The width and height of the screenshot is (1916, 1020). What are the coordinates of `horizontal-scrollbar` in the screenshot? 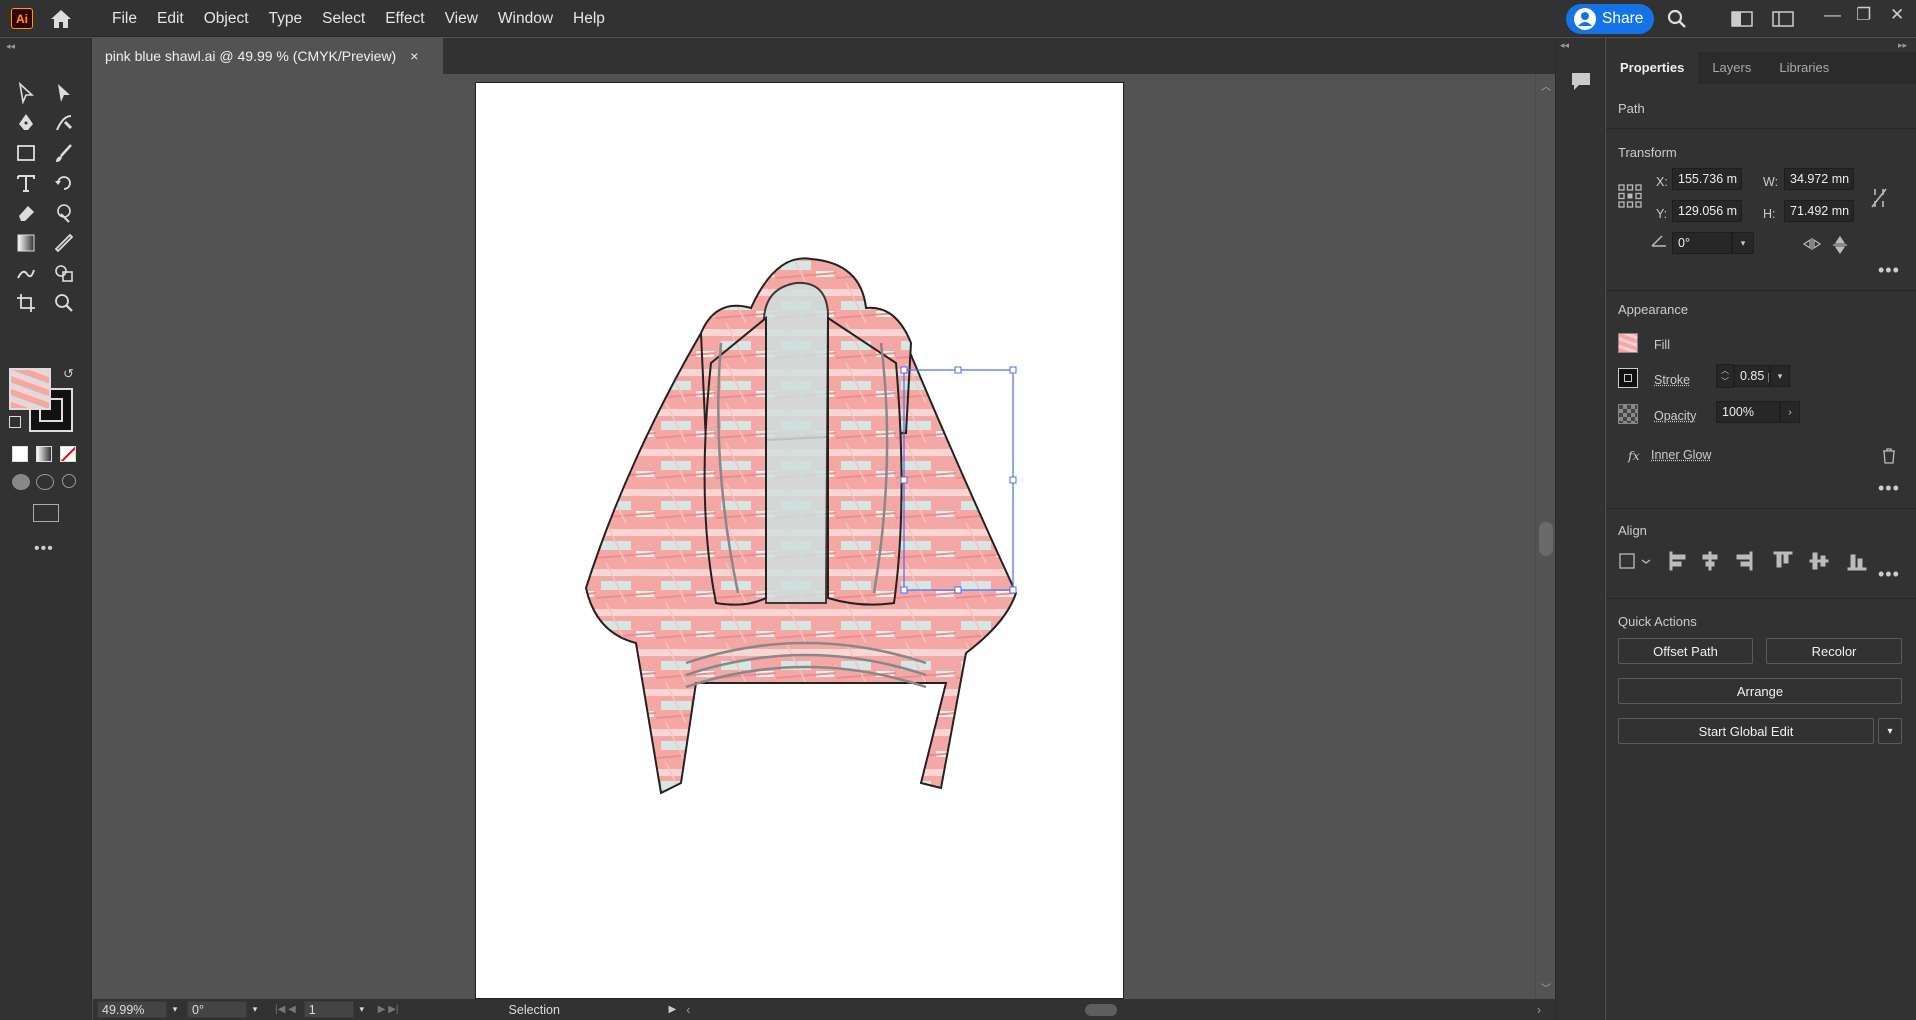 It's located at (1113, 1010).